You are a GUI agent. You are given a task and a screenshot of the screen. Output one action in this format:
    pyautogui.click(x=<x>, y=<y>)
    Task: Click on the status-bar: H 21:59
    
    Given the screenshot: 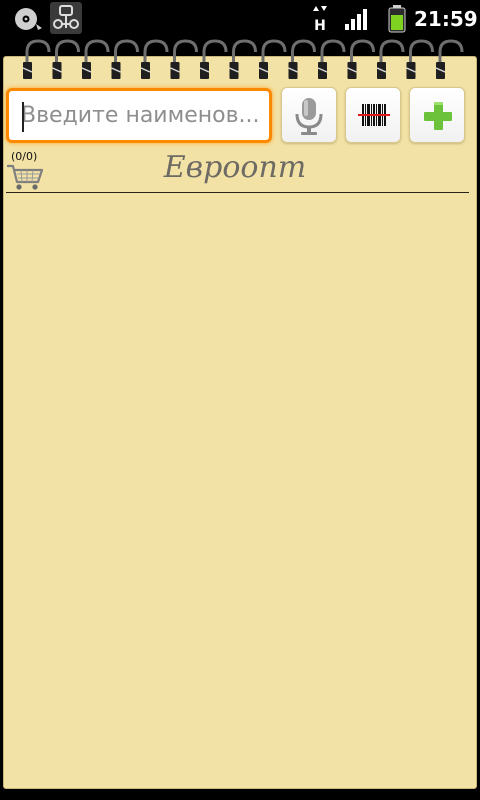 What is the action you would take?
    pyautogui.click(x=240, y=19)
    